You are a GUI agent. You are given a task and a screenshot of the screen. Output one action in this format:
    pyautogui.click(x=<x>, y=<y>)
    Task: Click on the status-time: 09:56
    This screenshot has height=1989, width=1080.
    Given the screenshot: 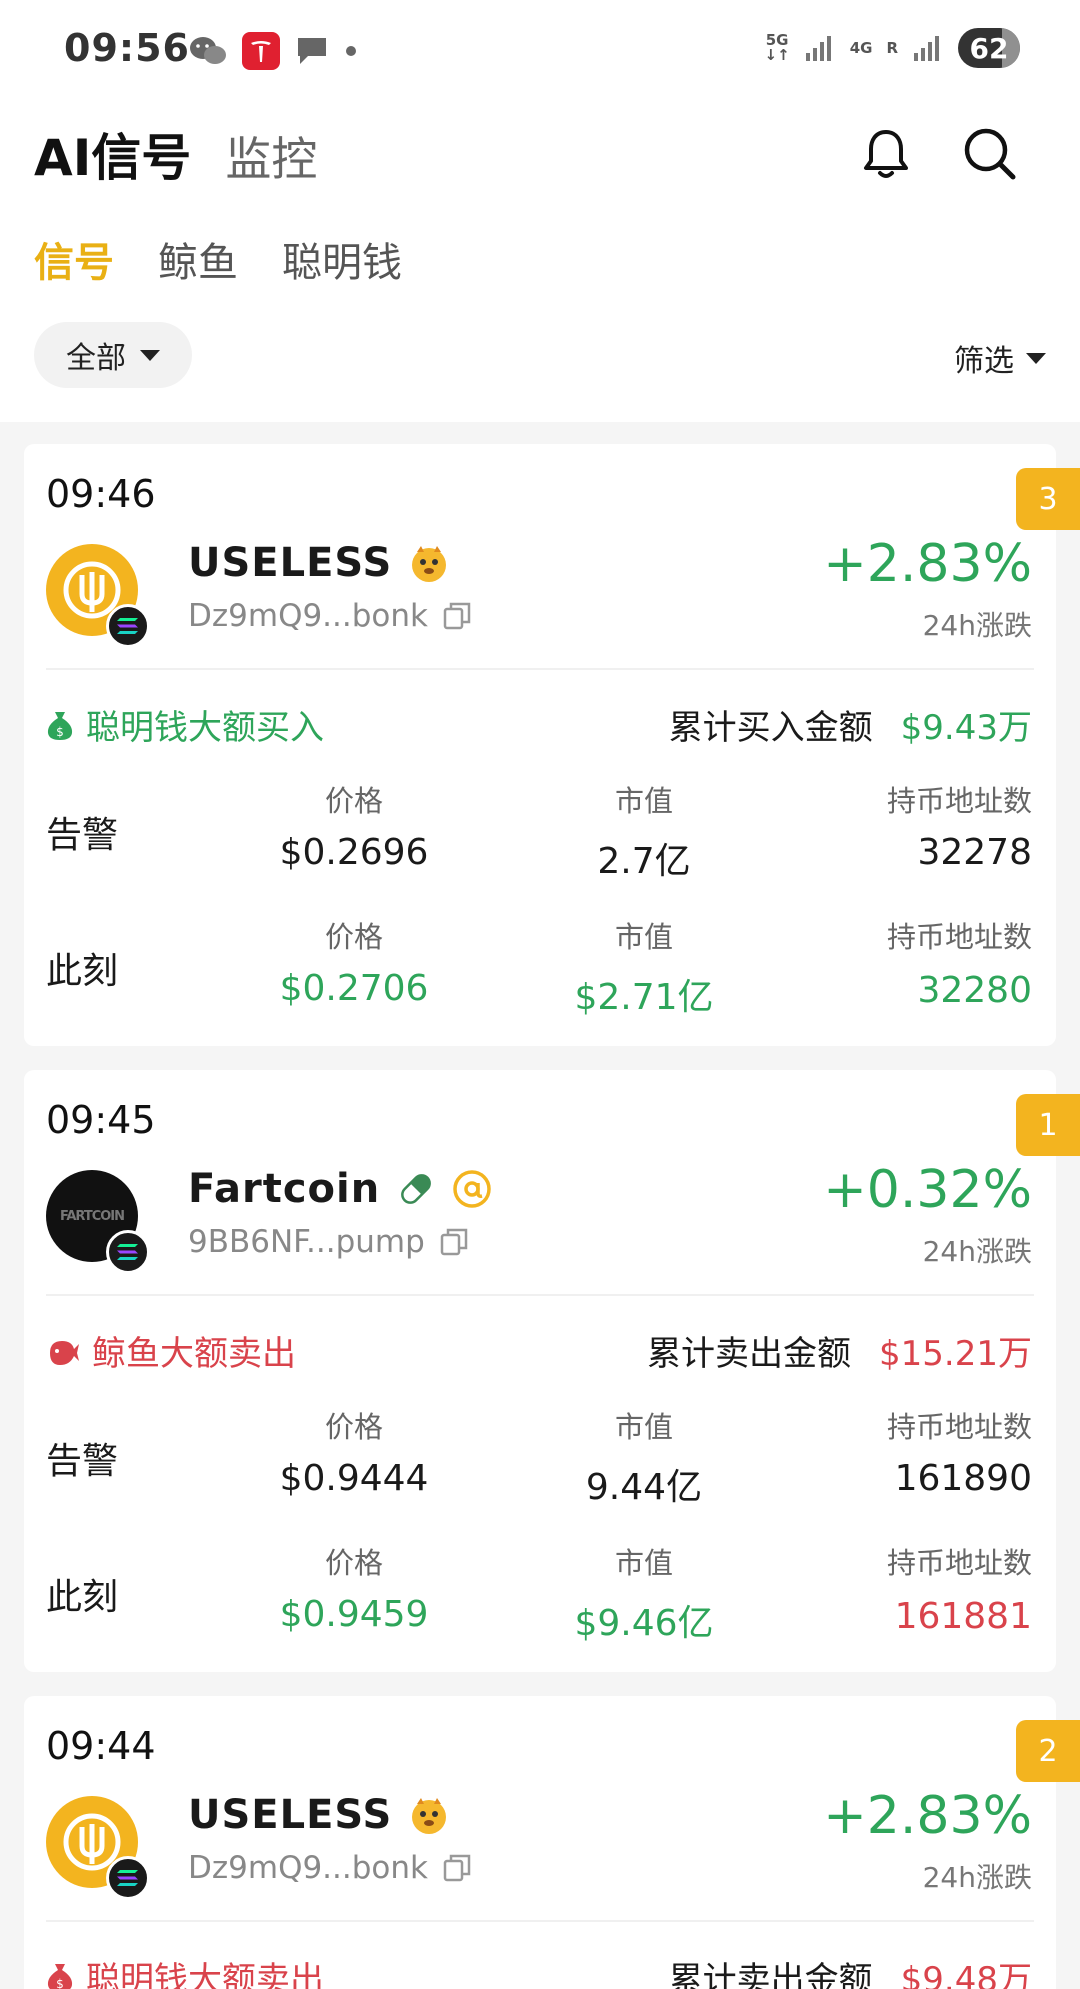 What is the action you would take?
    pyautogui.click(x=127, y=48)
    